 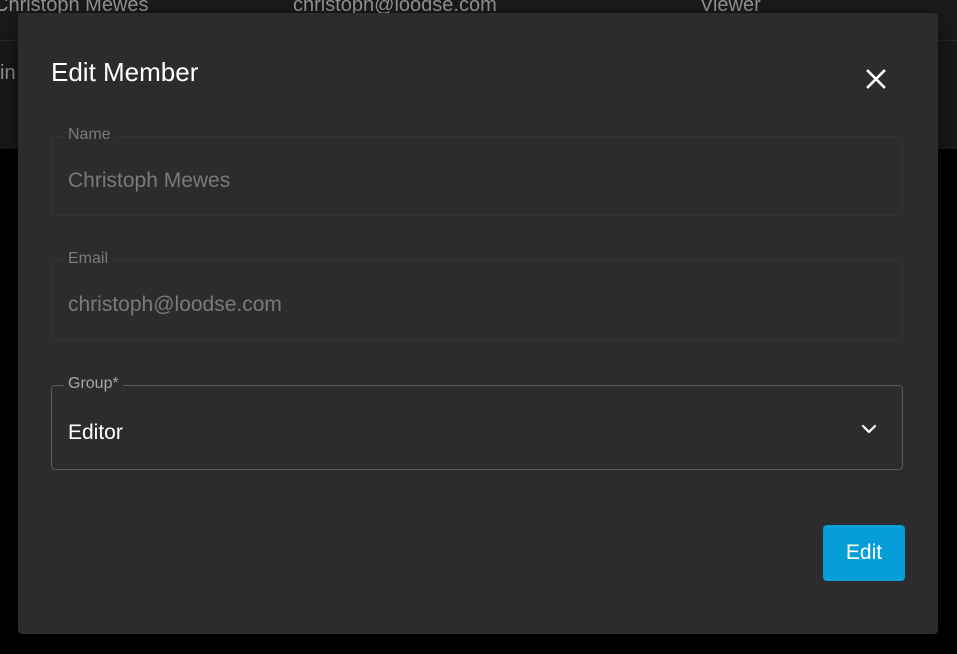 What do you see at coordinates (175, 304) in the screenshot?
I see `email-field-value: christoph@loodse.com` at bounding box center [175, 304].